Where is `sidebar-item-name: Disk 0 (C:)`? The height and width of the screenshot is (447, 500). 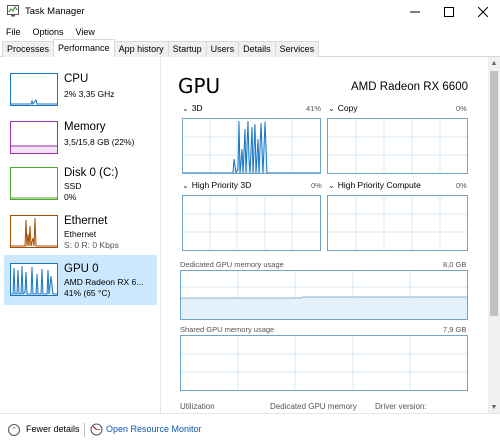
sidebar-item-name: Disk 0 (C:) is located at coordinates (91, 173).